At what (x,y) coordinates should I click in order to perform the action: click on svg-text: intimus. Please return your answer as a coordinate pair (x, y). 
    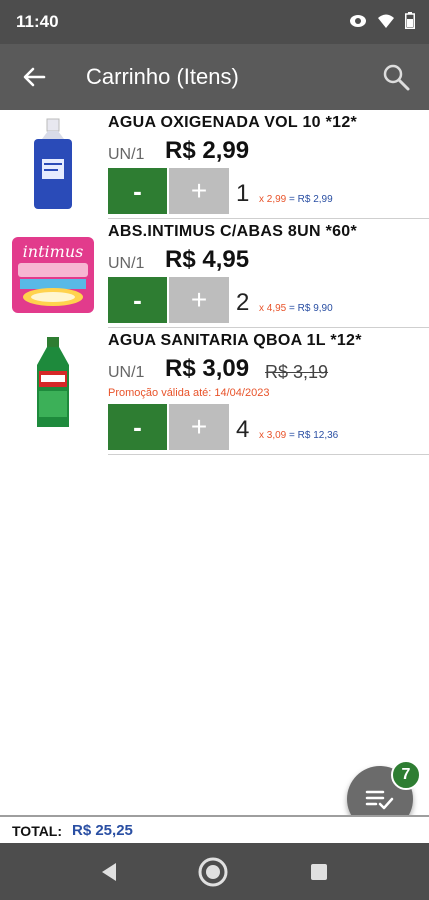
    Looking at the image, I should click on (53, 251).